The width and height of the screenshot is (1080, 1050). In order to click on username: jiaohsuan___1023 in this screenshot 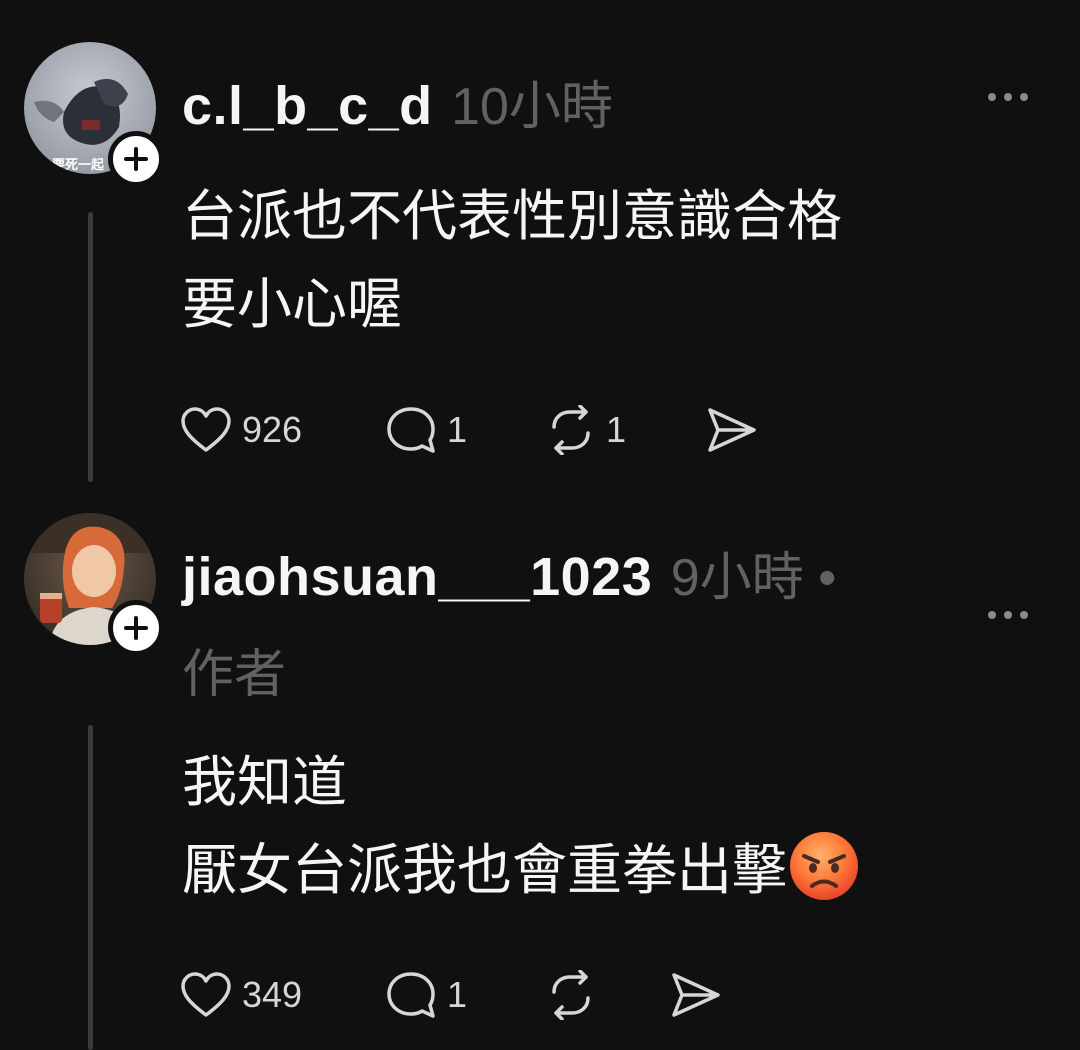, I will do `click(417, 577)`.